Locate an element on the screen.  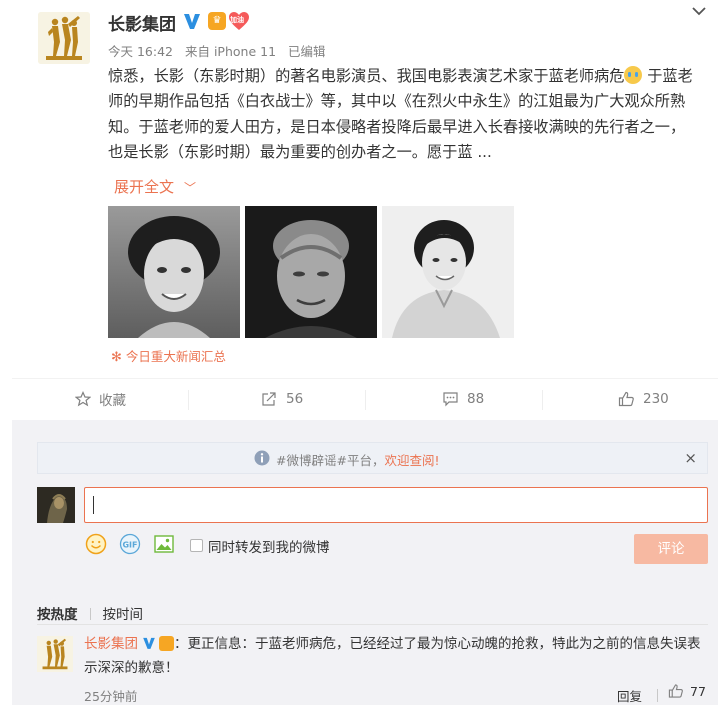
fan-badge-text: 加油 is located at coordinates (237, 20).